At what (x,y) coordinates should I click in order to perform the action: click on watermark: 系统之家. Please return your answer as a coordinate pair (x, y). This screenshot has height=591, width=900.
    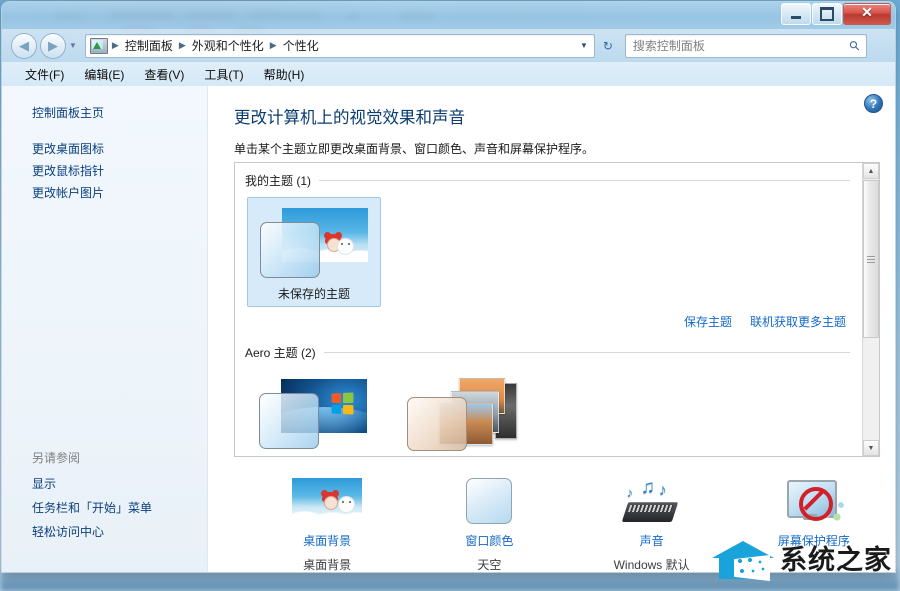
    Looking at the image, I should click on (802, 560).